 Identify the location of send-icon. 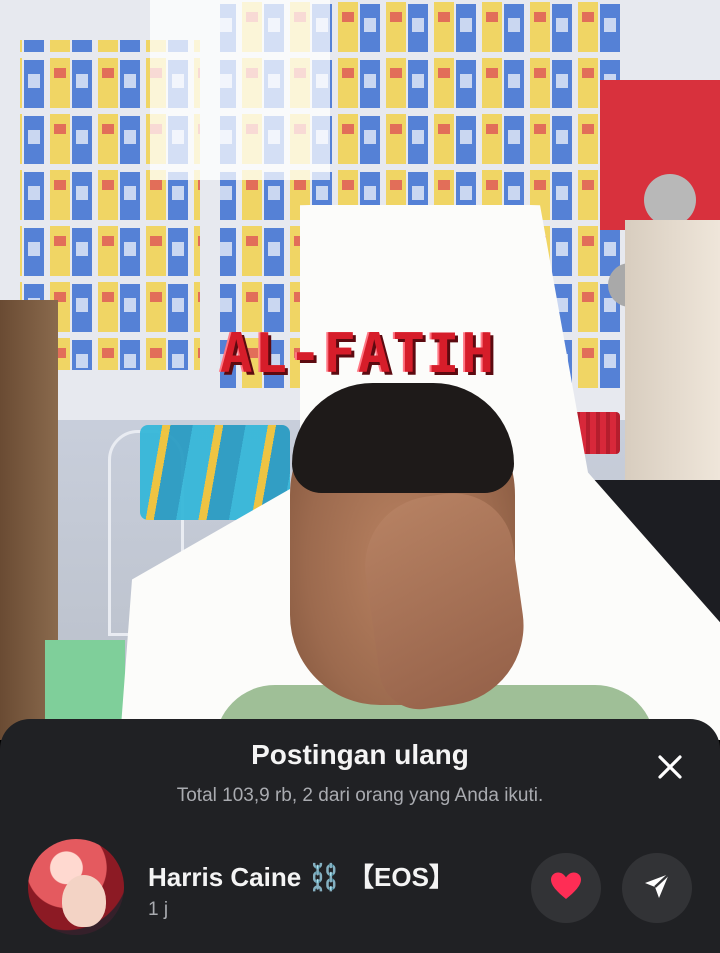
(657, 888).